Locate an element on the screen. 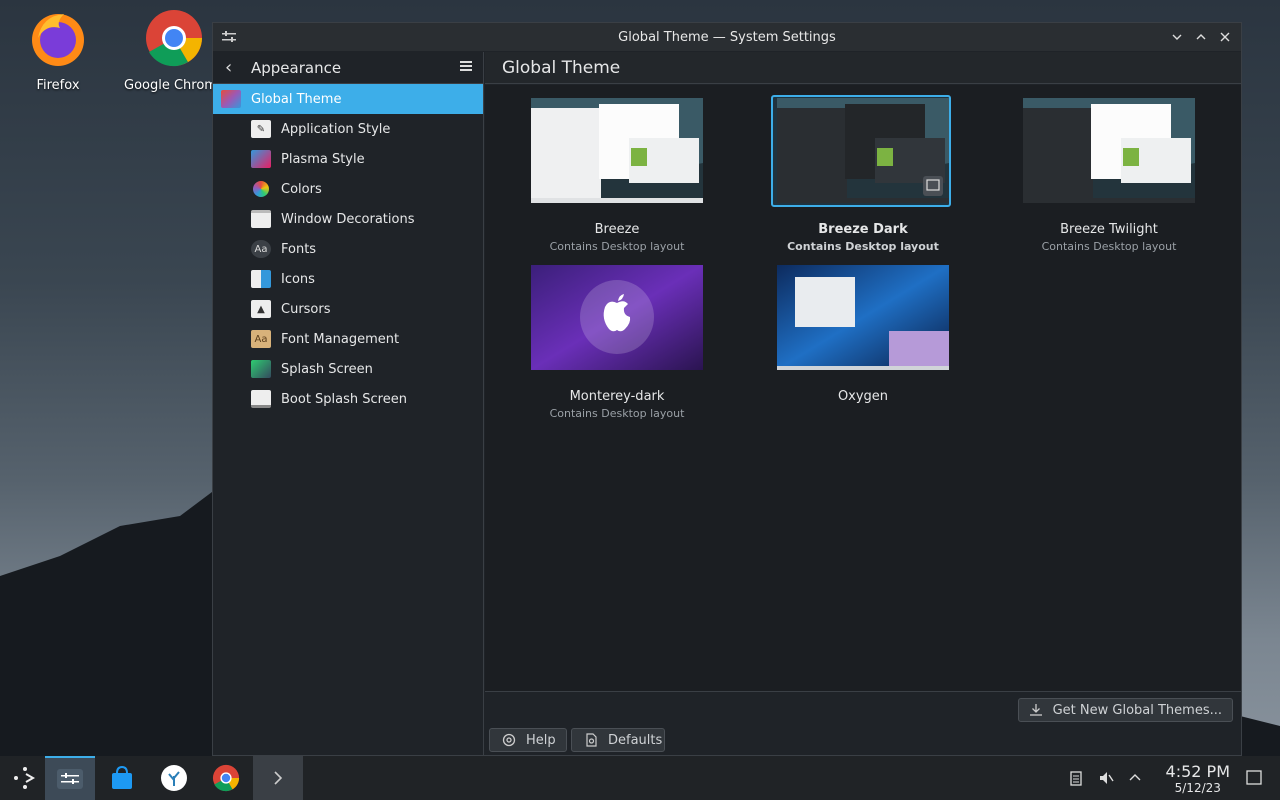 This screenshot has height=800, width=1280. sidebar-item-icons: Icons is located at coordinates (348, 279).